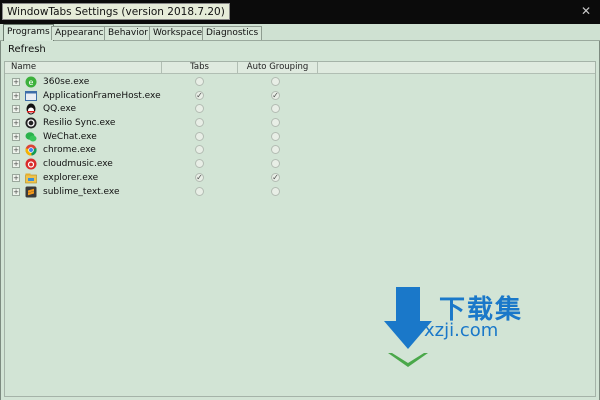  What do you see at coordinates (300, 96) in the screenshot?
I see `program-row: + ApplicationFrameHost.exe ✓ ✓` at bounding box center [300, 96].